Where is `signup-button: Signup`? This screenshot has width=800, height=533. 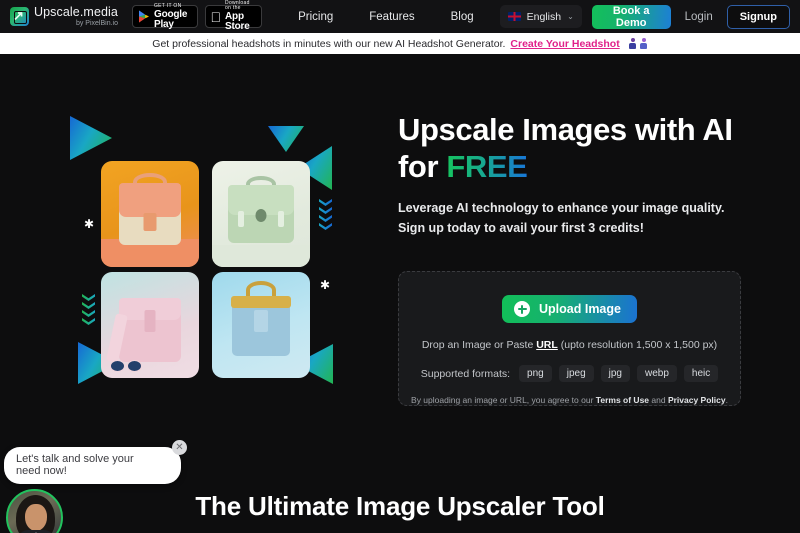 signup-button: Signup is located at coordinates (758, 16).